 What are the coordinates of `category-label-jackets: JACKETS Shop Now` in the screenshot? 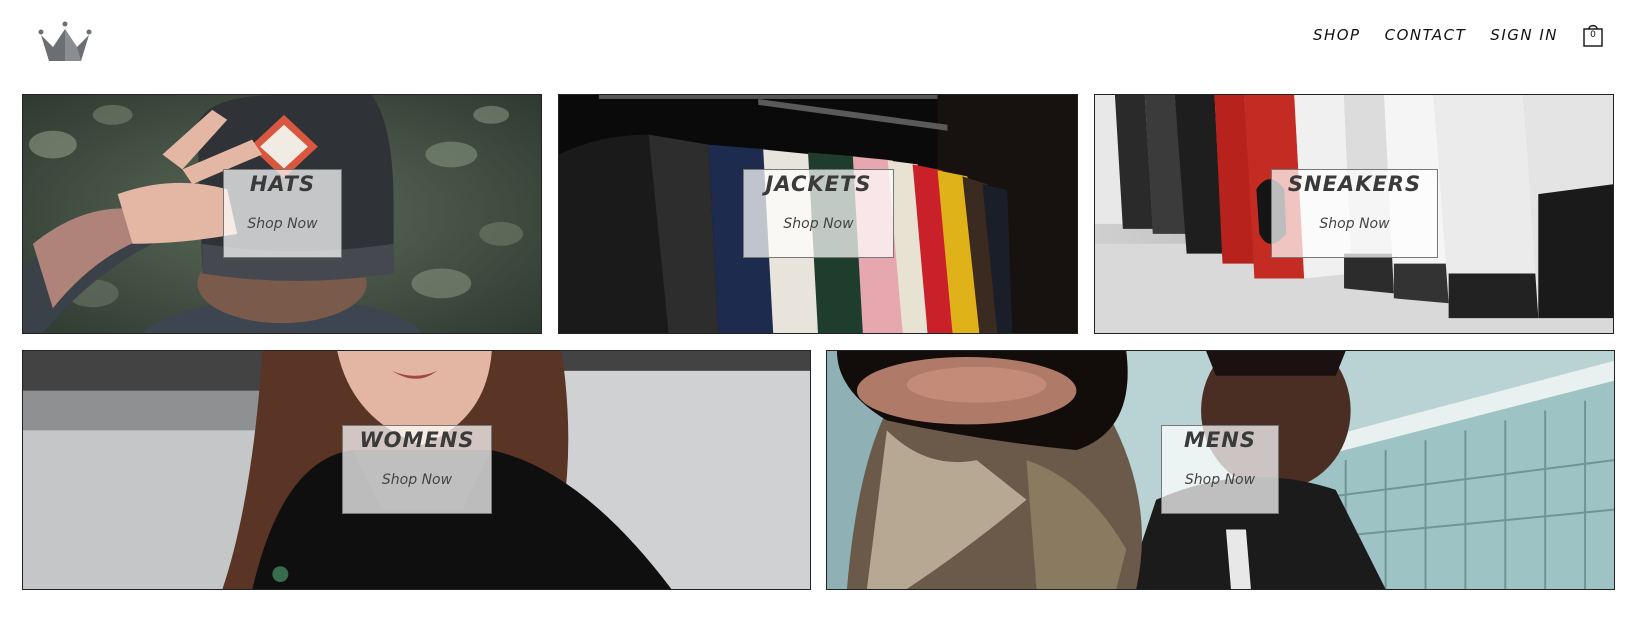 It's located at (818, 213).